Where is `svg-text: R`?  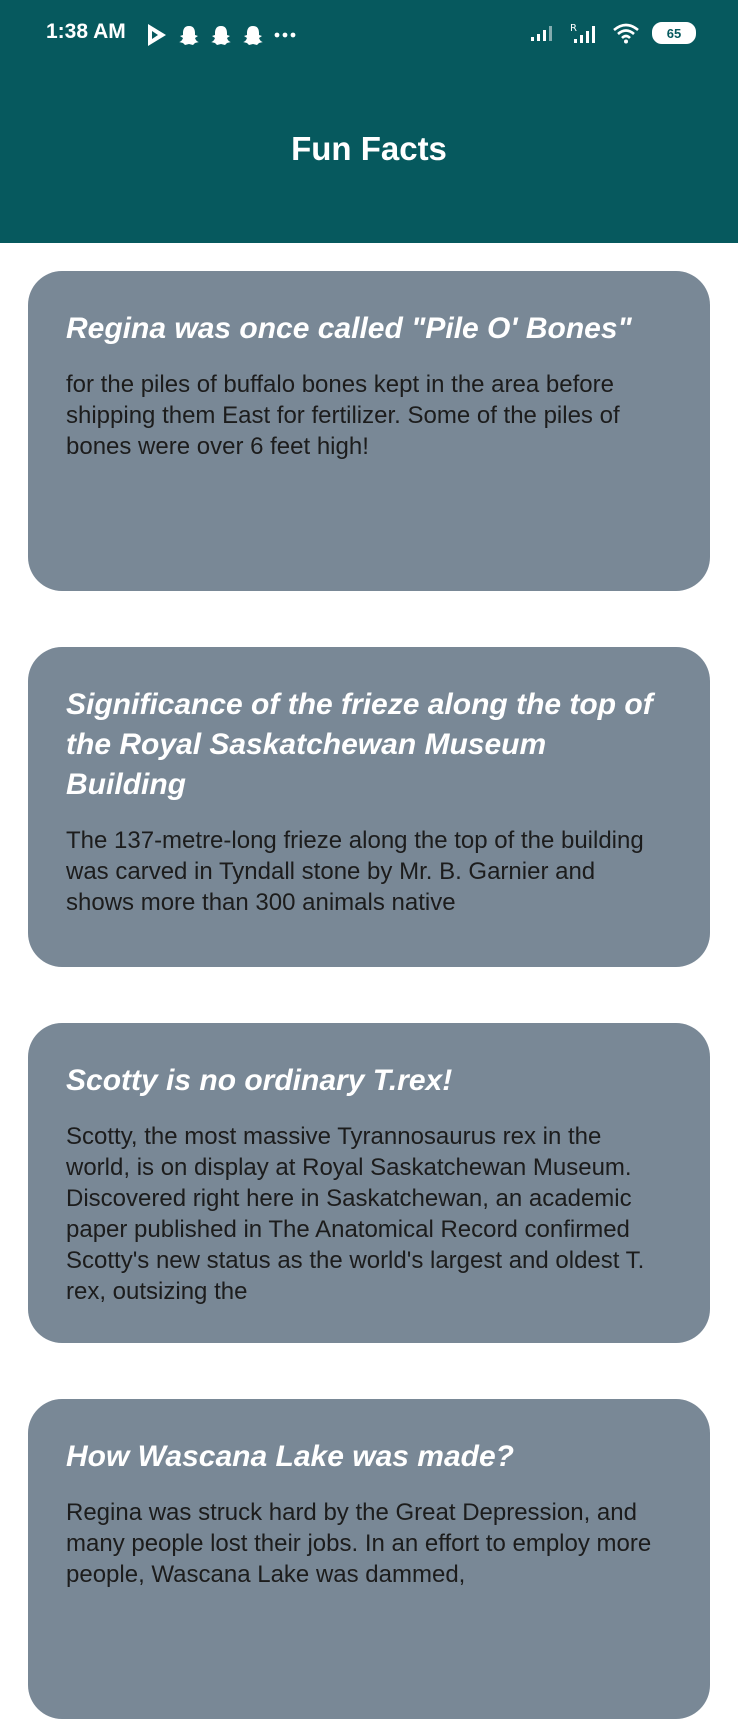 svg-text: R is located at coordinates (573, 28).